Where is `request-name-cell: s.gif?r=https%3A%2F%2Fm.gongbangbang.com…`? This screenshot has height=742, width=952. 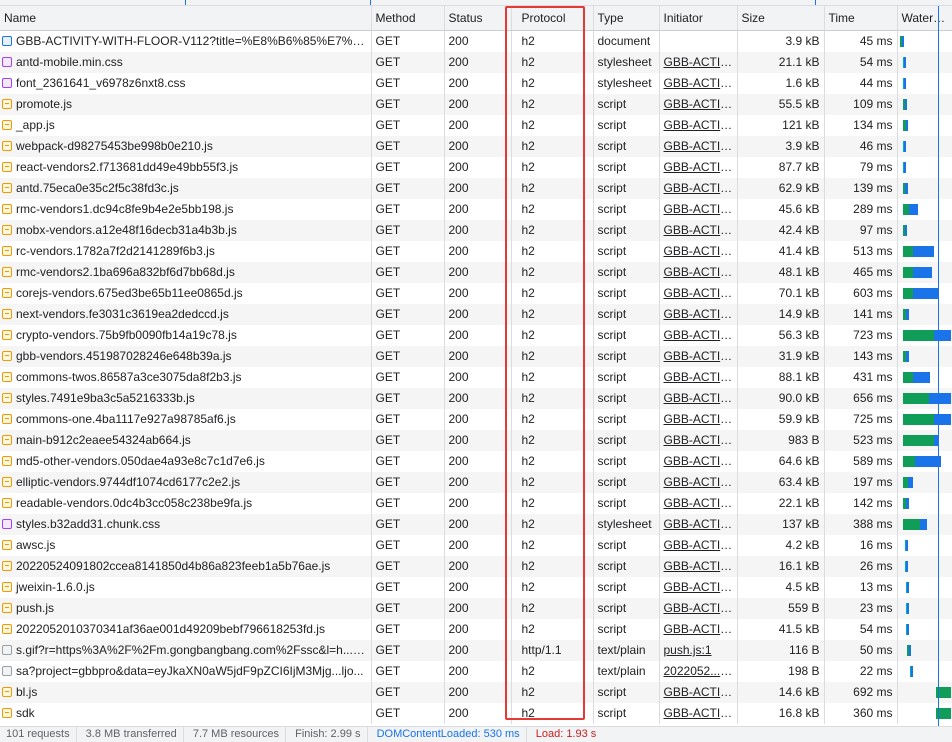 request-name-cell: s.gif?r=https%3A%2F%2Fm.gongbangbang.com… is located at coordinates (186, 650).